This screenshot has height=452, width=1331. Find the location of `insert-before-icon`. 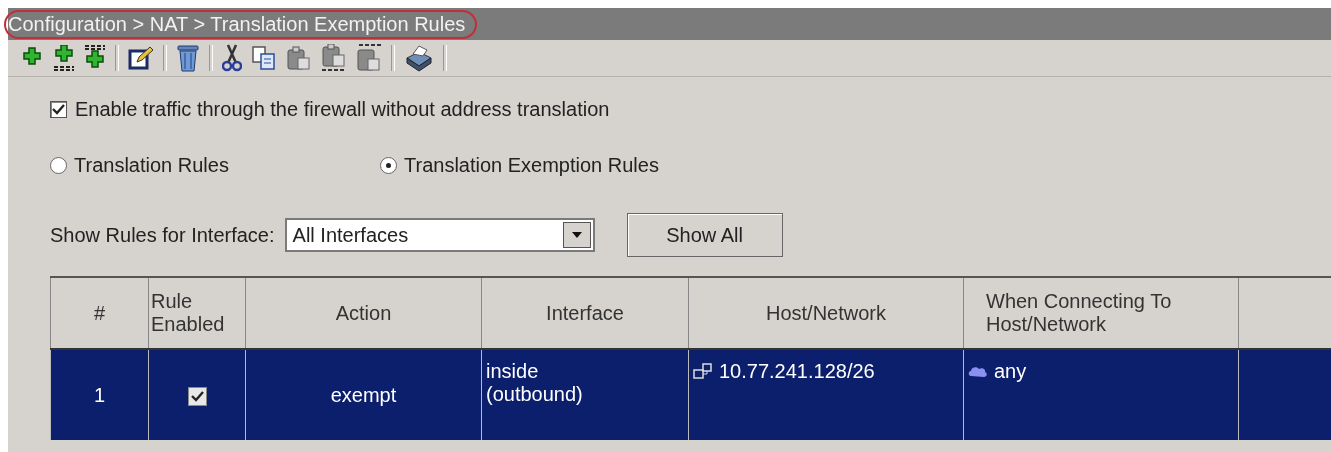

insert-before-icon is located at coordinates (95, 58).